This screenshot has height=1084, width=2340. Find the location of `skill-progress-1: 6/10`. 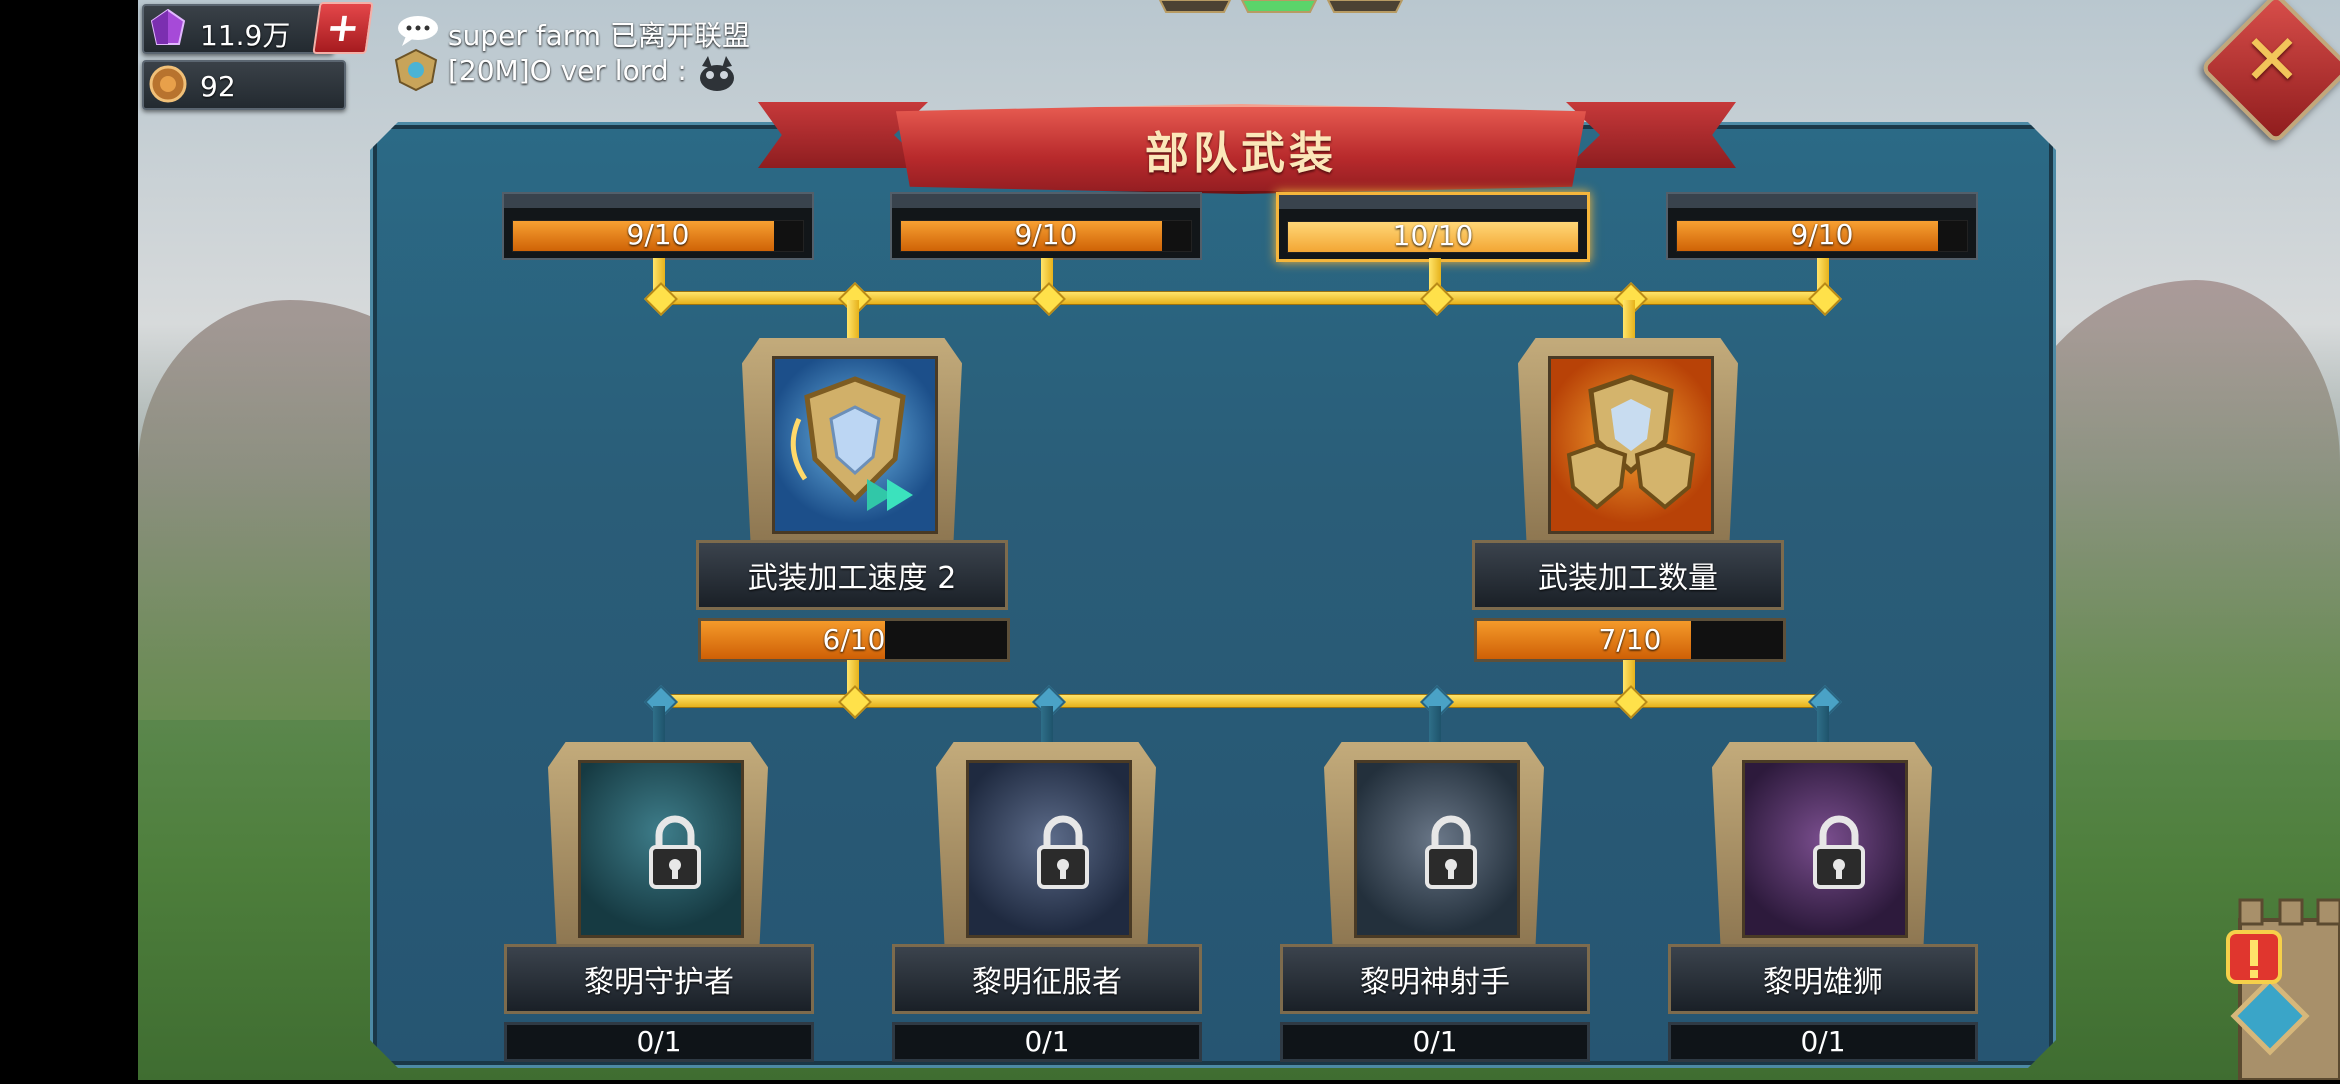

skill-progress-1: 6/10 is located at coordinates (854, 640).